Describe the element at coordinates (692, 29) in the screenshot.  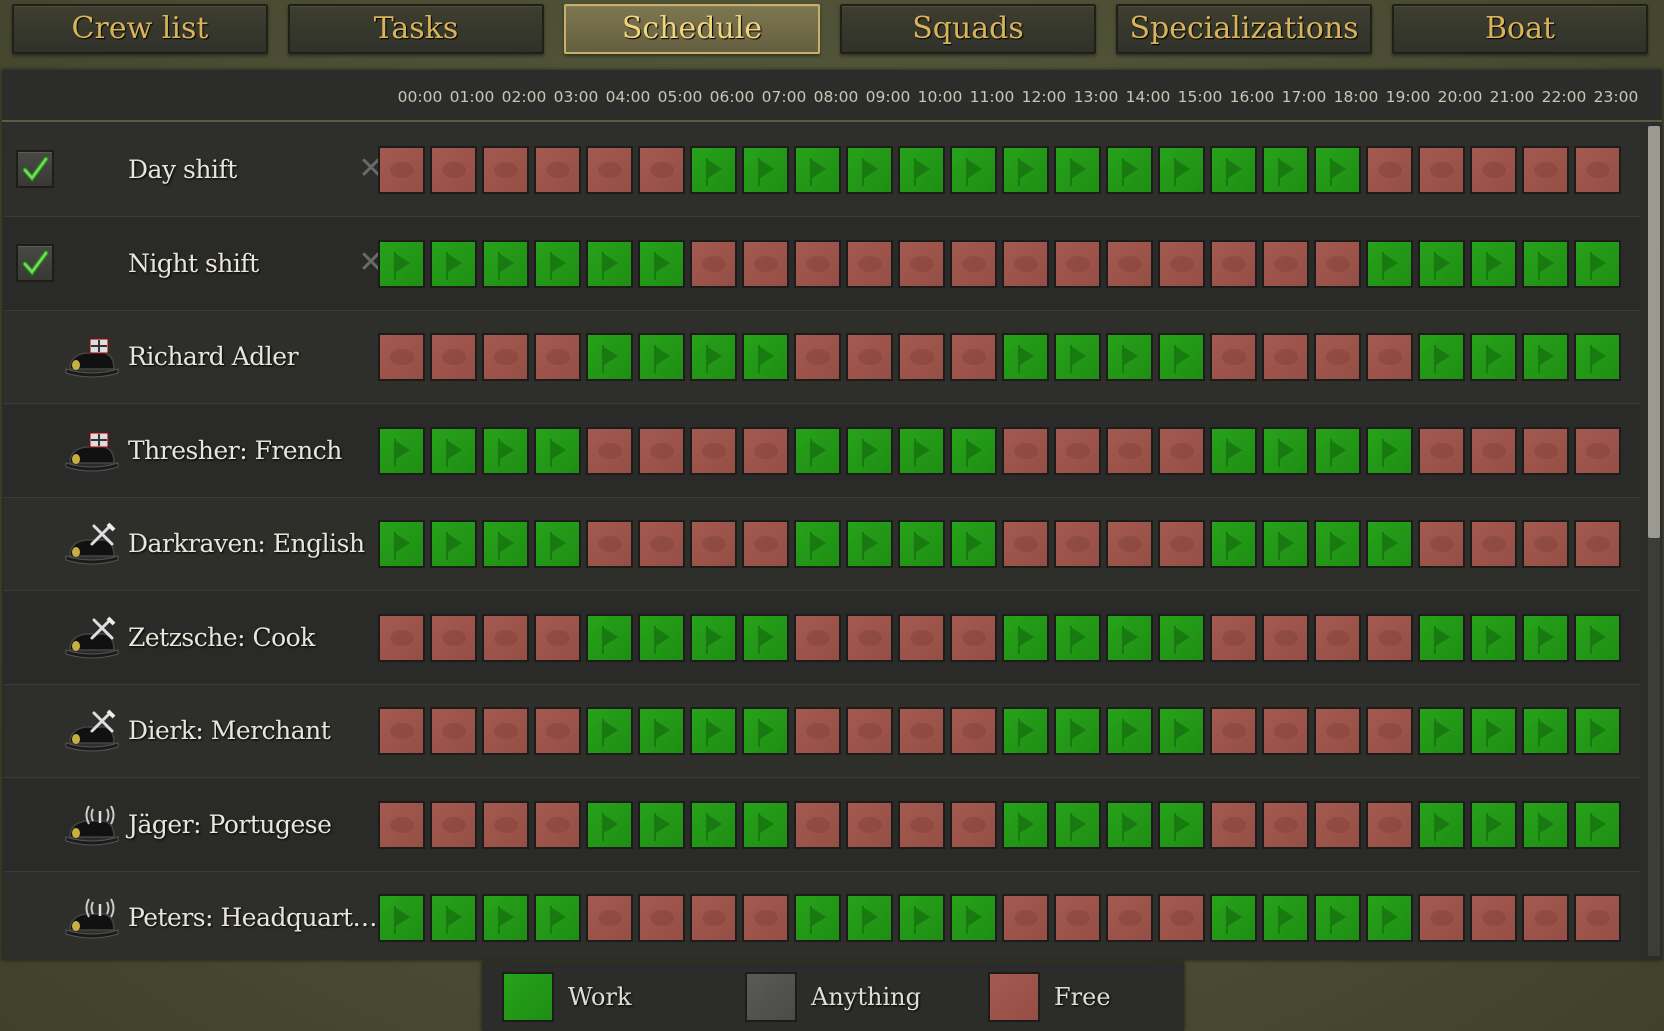
I see `tab-schedule: Schedule` at that location.